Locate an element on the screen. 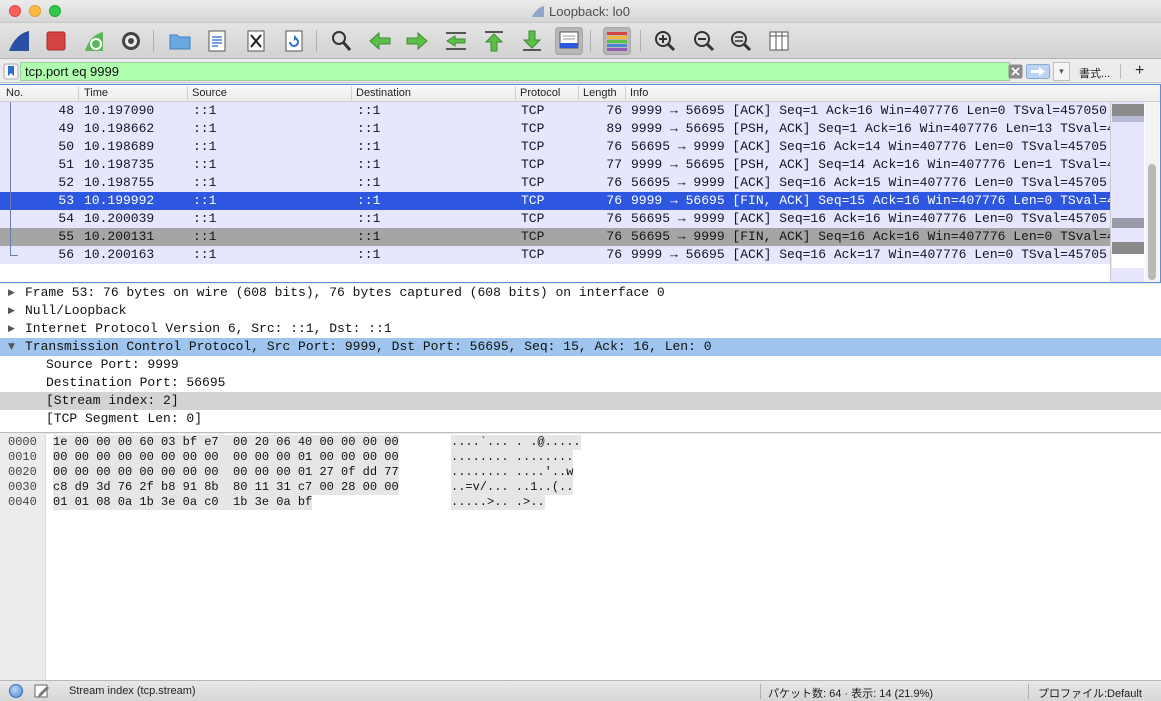  detail-row-text: Null/Loopback is located at coordinates (76, 310).